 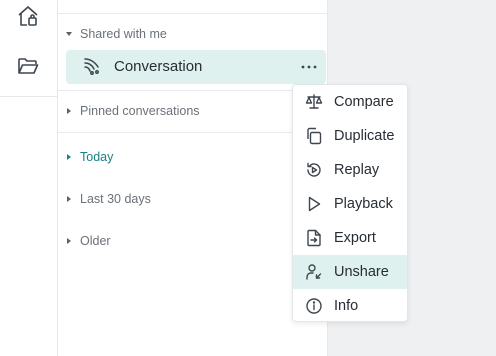 I want to click on menu-item-info: Info, so click(x=350, y=306).